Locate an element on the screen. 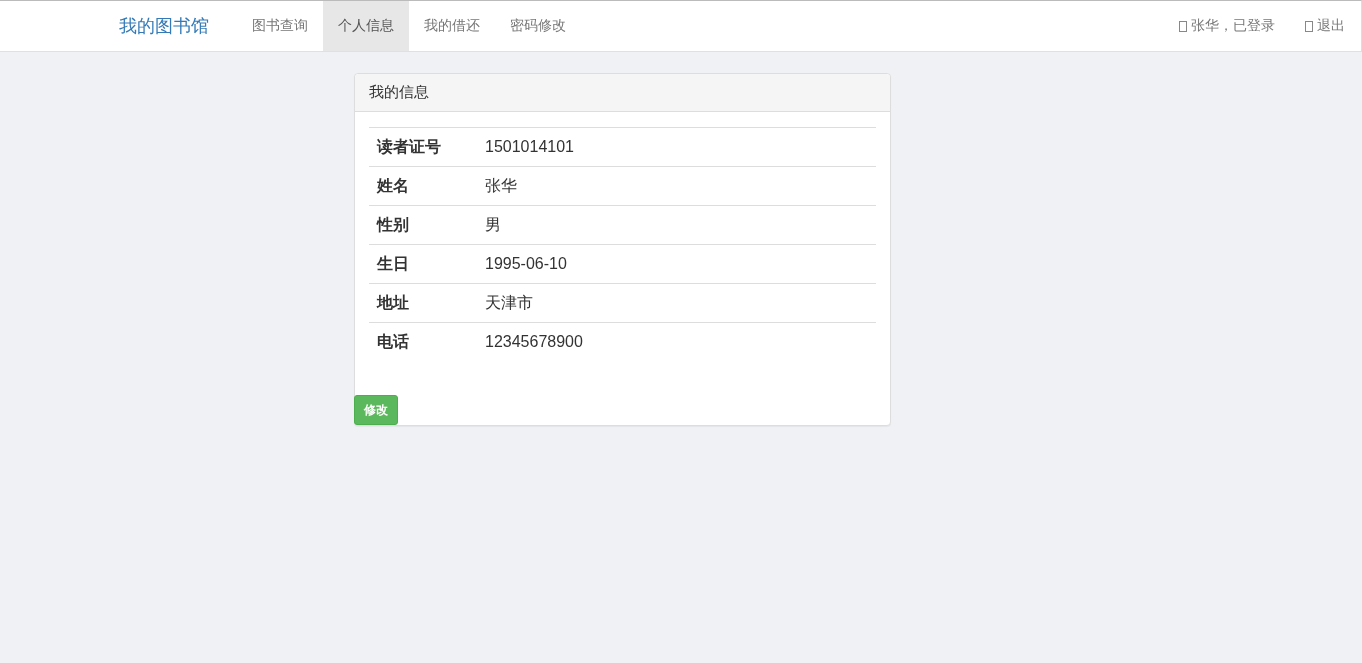  field-value: 1501014101 is located at coordinates (680, 147).